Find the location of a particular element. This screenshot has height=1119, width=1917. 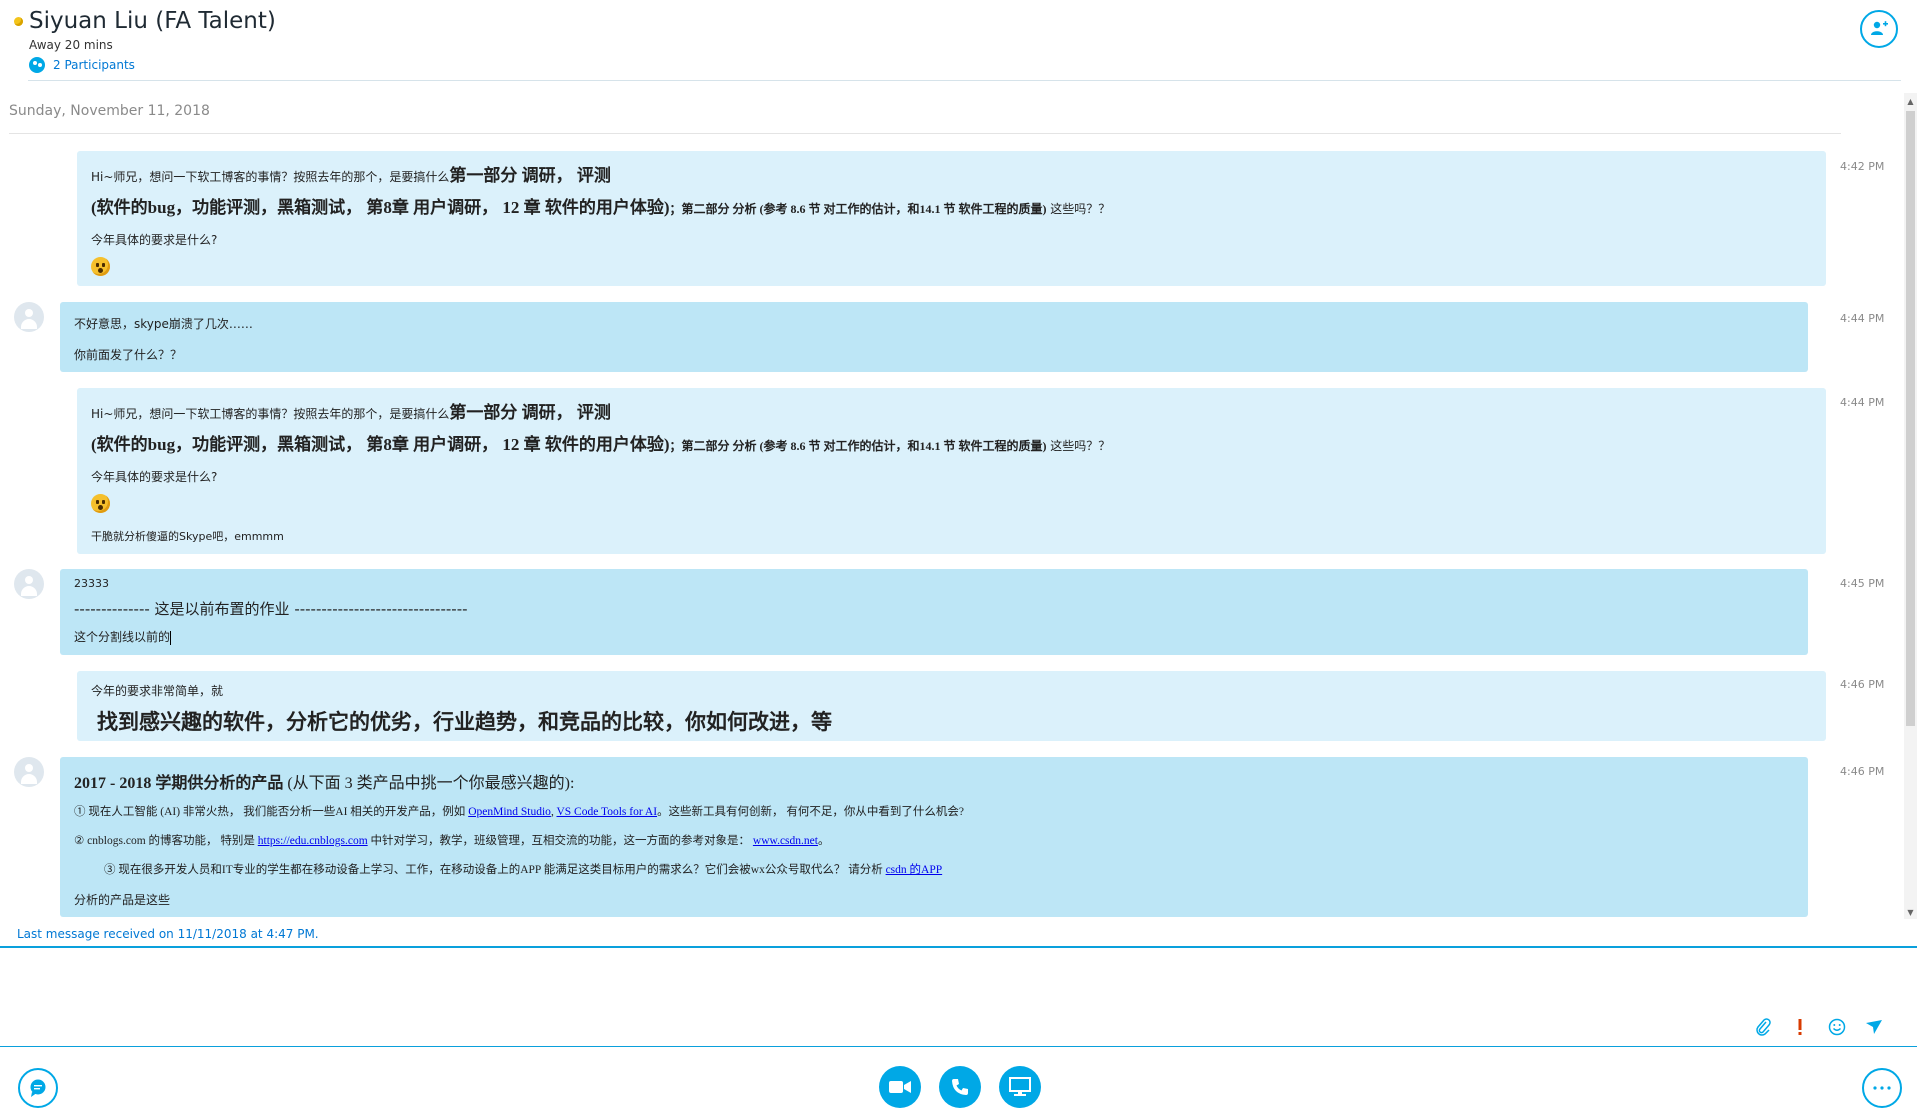

message-line: 这个分割线以前的 is located at coordinates (123, 636).